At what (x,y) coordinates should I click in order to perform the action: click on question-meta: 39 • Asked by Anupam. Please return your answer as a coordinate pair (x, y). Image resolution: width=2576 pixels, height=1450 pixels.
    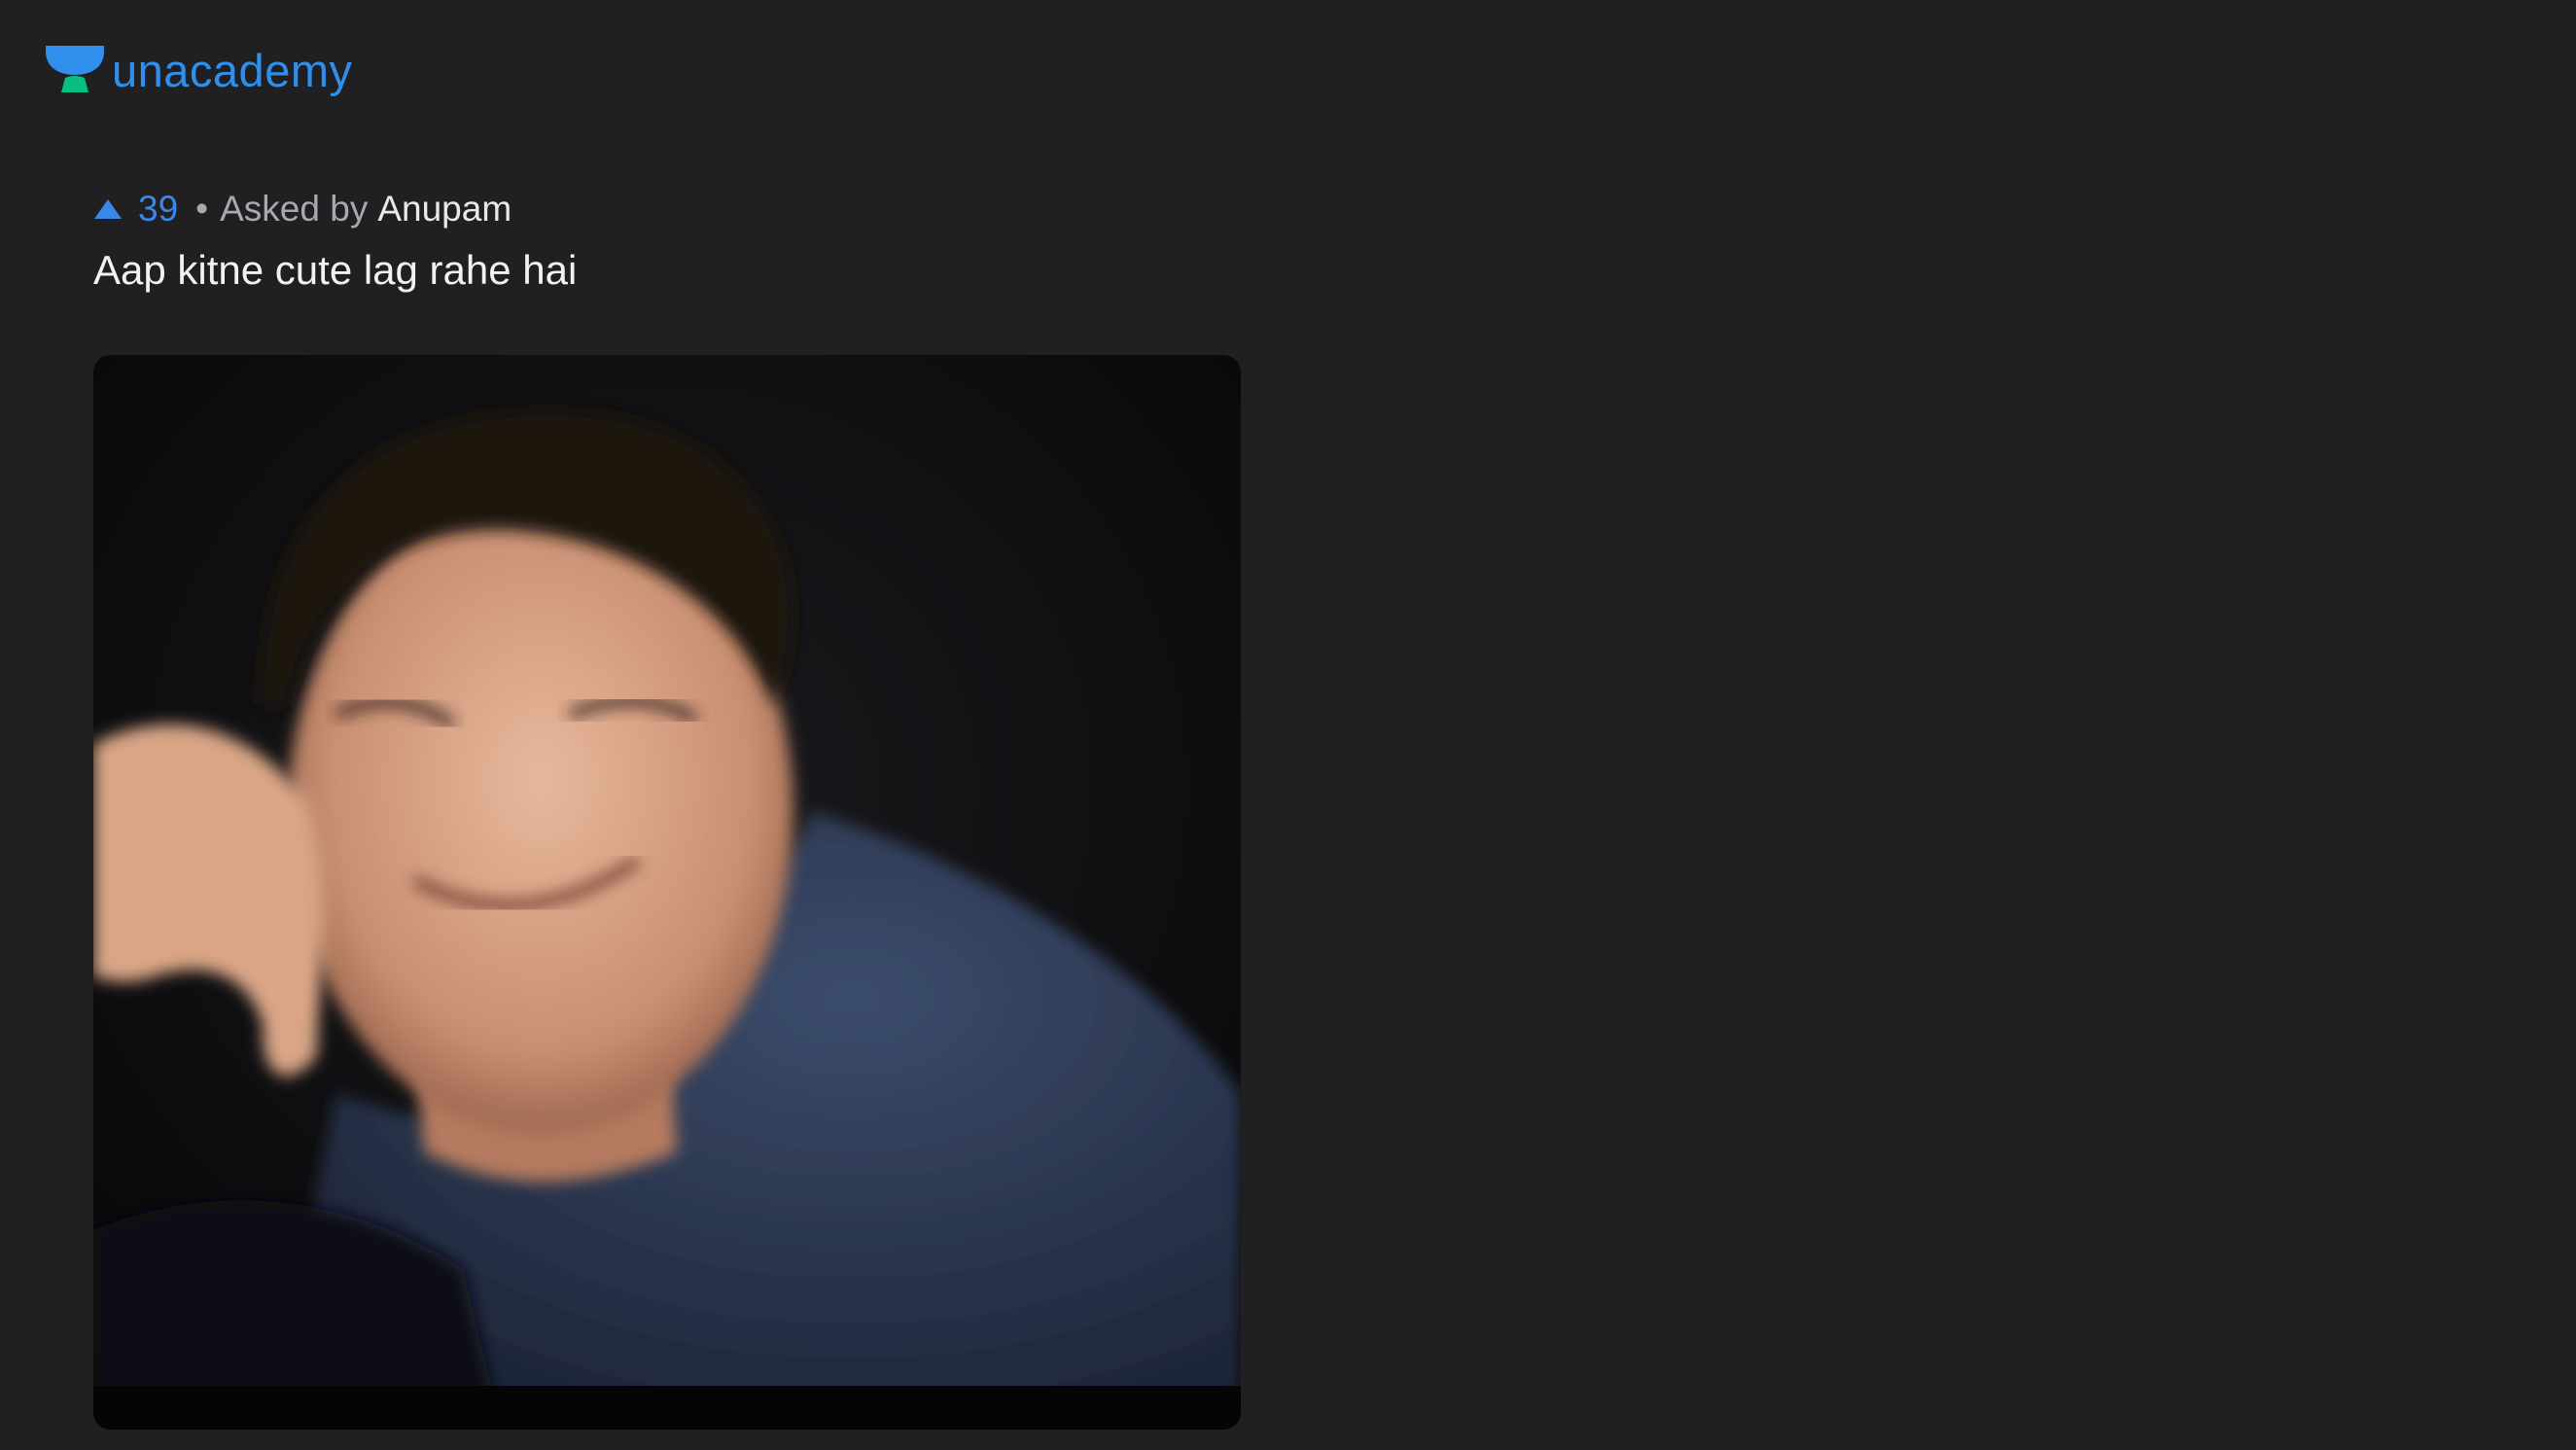
    Looking at the image, I should click on (303, 209).